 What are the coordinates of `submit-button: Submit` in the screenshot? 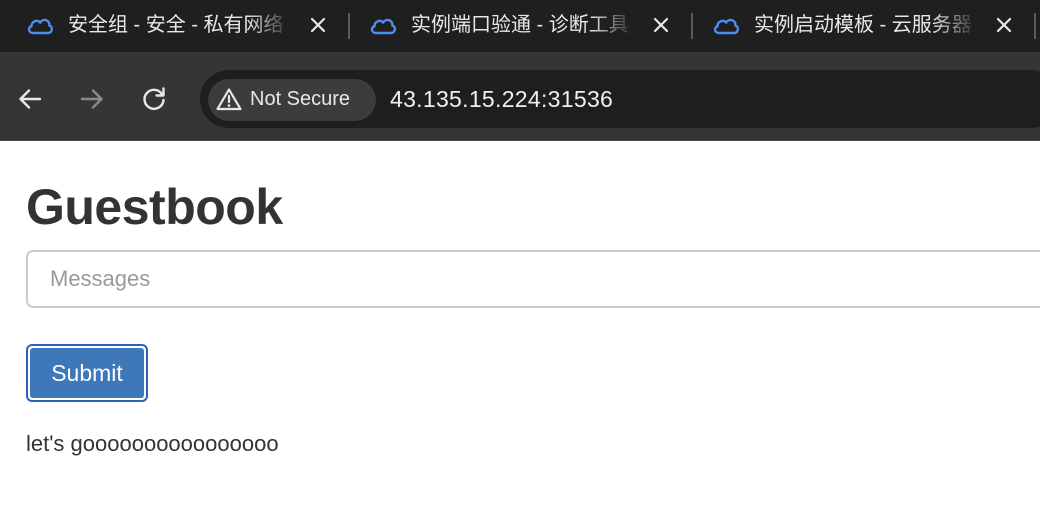 It's located at (87, 373).